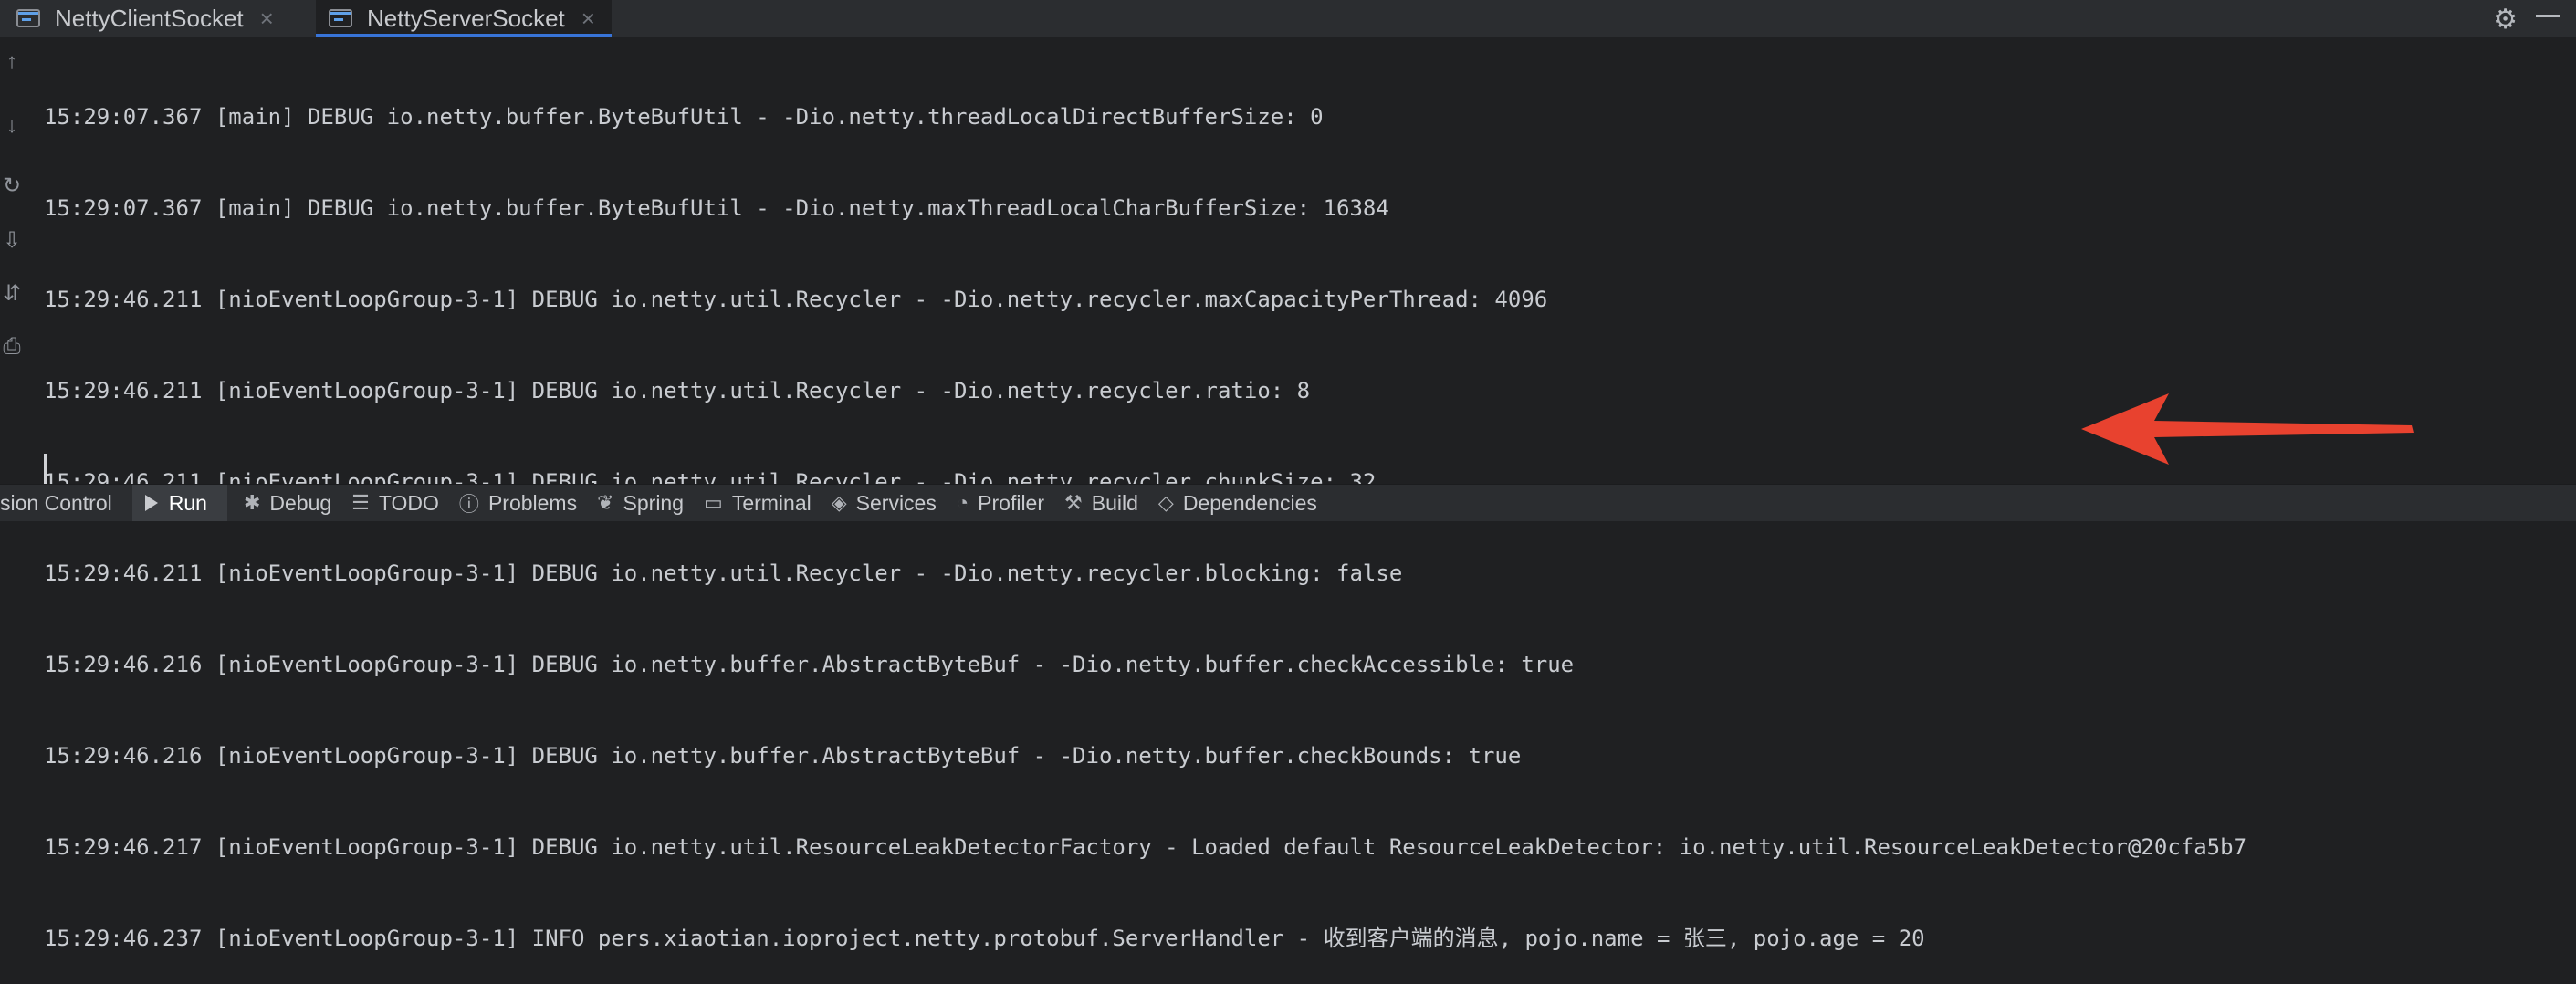 Image resolution: width=2576 pixels, height=984 pixels. What do you see at coordinates (12, 62) in the screenshot?
I see `scroll-up-icon: ↑` at bounding box center [12, 62].